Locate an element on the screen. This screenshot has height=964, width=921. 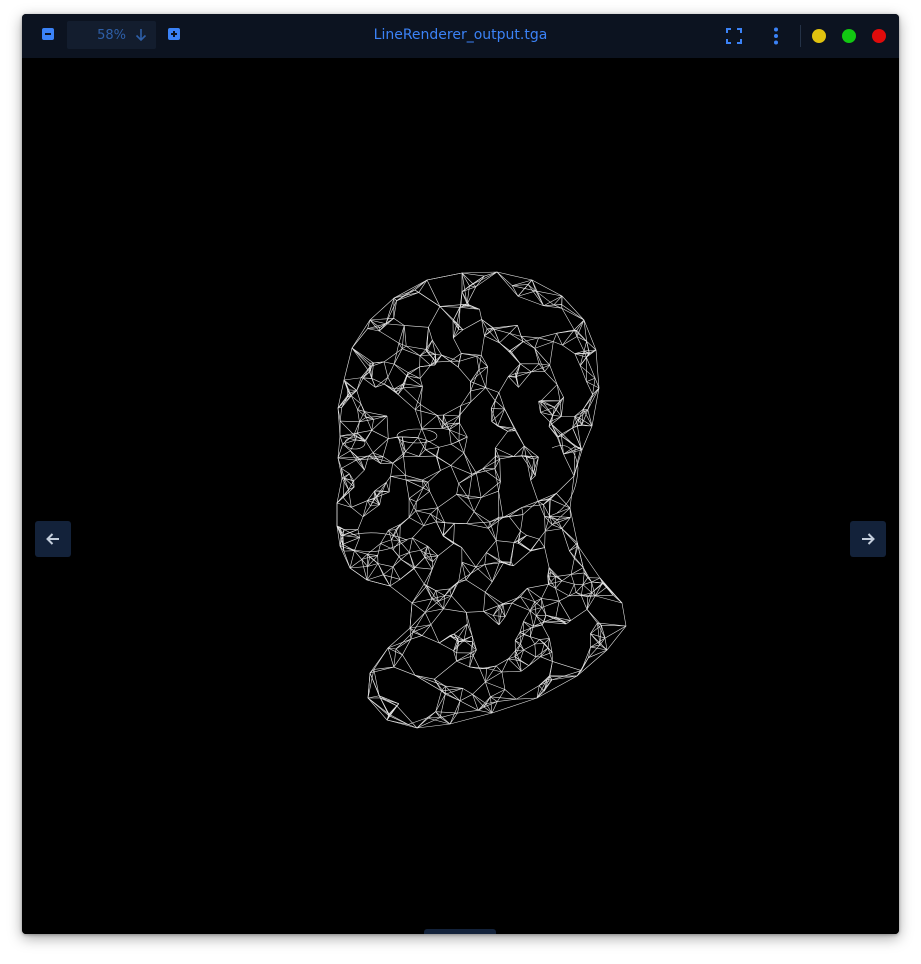
minimize-button is located at coordinates (819, 36).